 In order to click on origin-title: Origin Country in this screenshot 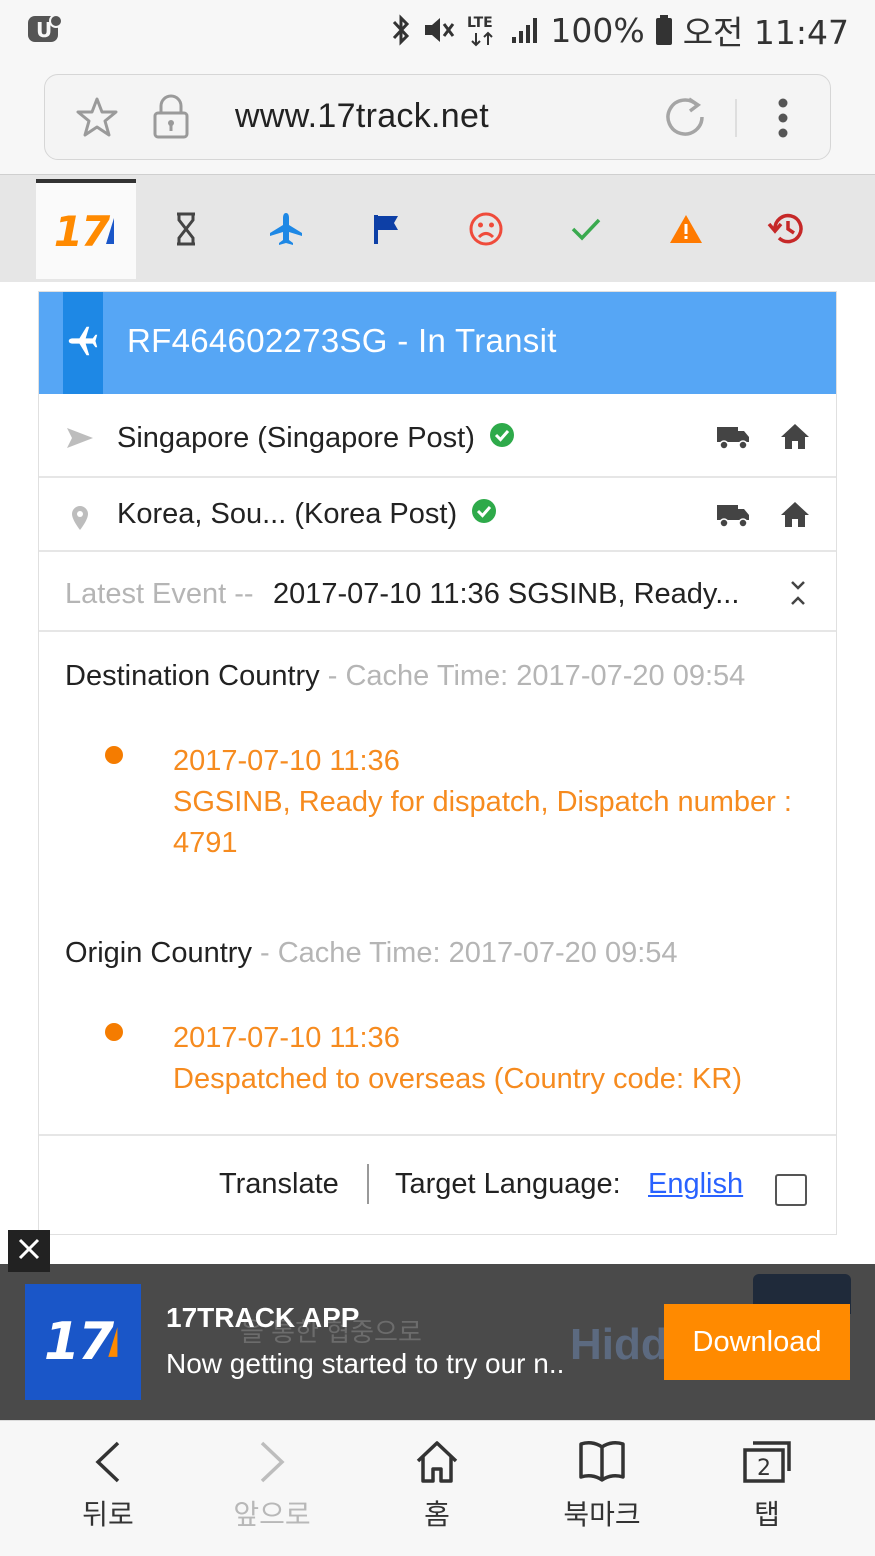, I will do `click(158, 953)`.